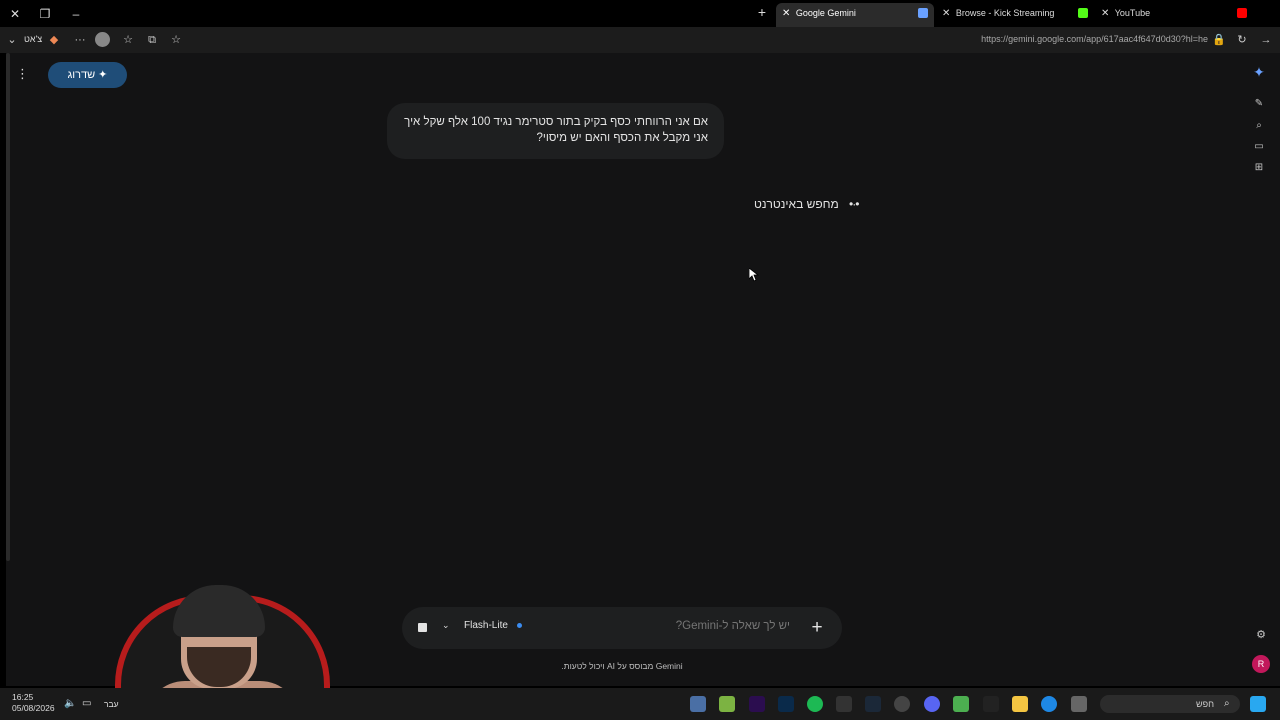  What do you see at coordinates (932, 704) in the screenshot?
I see `discord-icon` at bounding box center [932, 704].